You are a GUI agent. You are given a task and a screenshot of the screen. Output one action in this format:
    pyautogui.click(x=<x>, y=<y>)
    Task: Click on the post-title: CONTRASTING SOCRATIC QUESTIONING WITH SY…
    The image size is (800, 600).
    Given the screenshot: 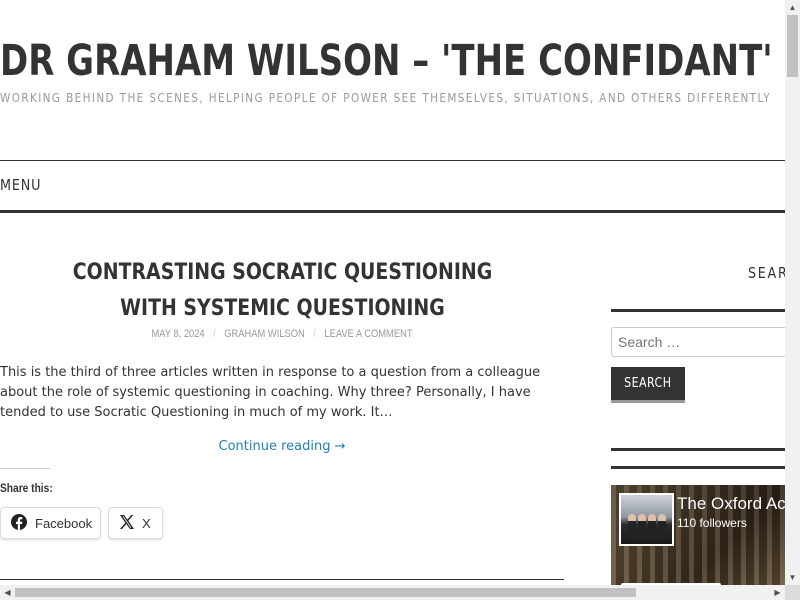 What is the action you would take?
    pyautogui.click(x=283, y=291)
    